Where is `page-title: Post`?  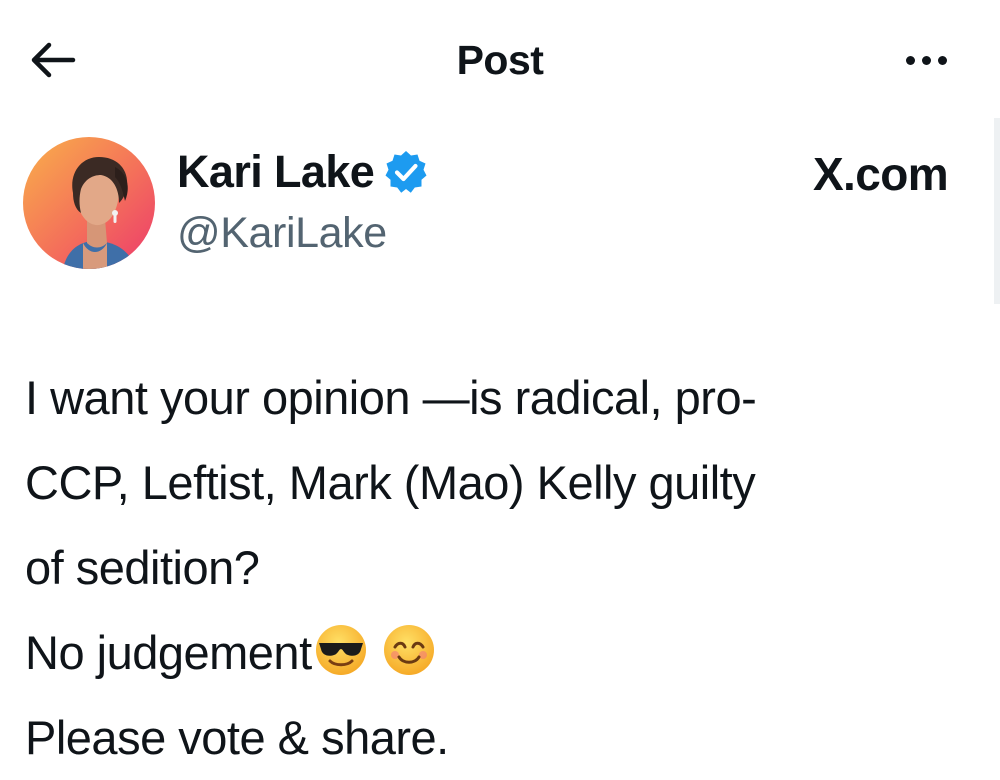
page-title: Post is located at coordinates (500, 60).